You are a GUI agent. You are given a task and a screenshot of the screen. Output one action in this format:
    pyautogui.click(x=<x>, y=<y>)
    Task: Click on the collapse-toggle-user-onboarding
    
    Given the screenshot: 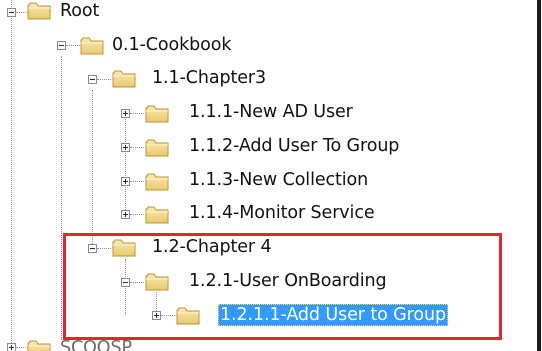 What is the action you would take?
    pyautogui.click(x=125, y=282)
    